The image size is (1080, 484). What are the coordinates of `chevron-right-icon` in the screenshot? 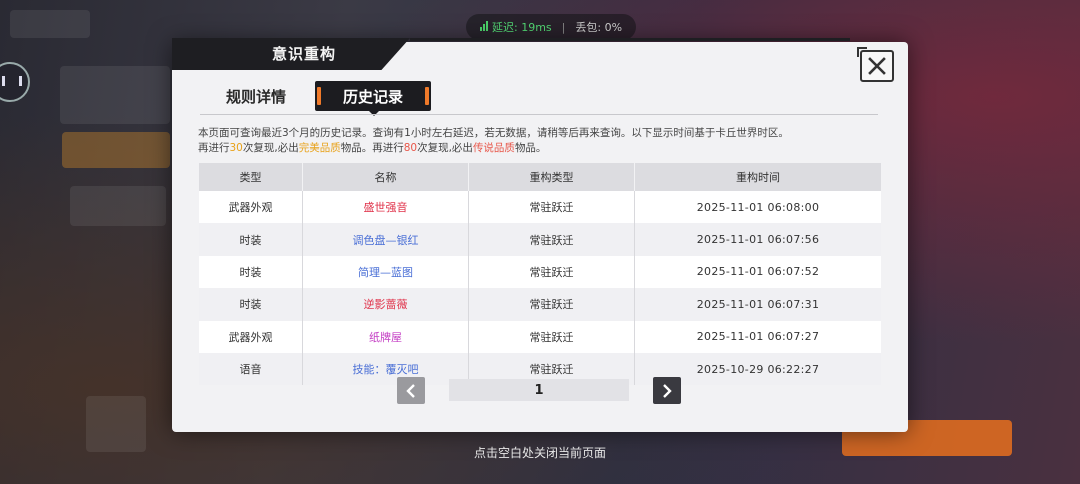 It's located at (667, 390).